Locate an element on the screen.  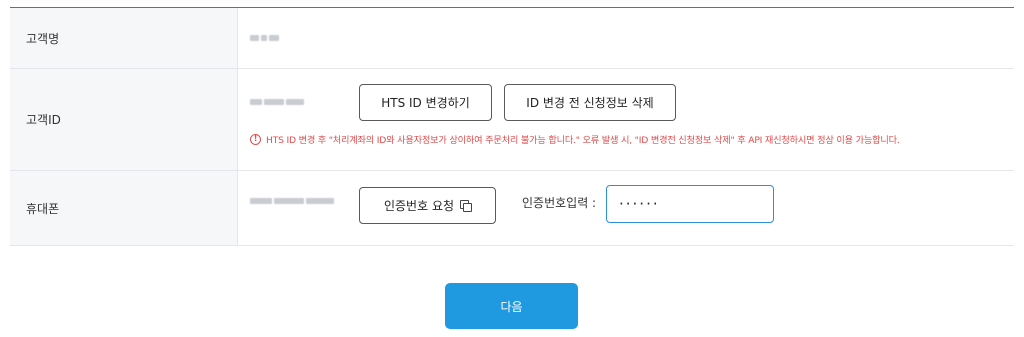
exclamation-circle-icon: ! is located at coordinates (255, 139).